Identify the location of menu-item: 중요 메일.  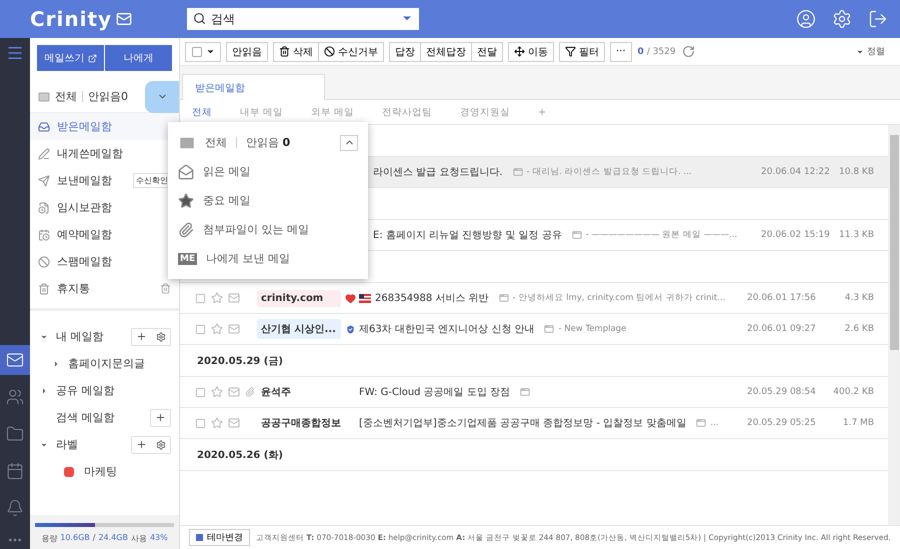
(226, 200).